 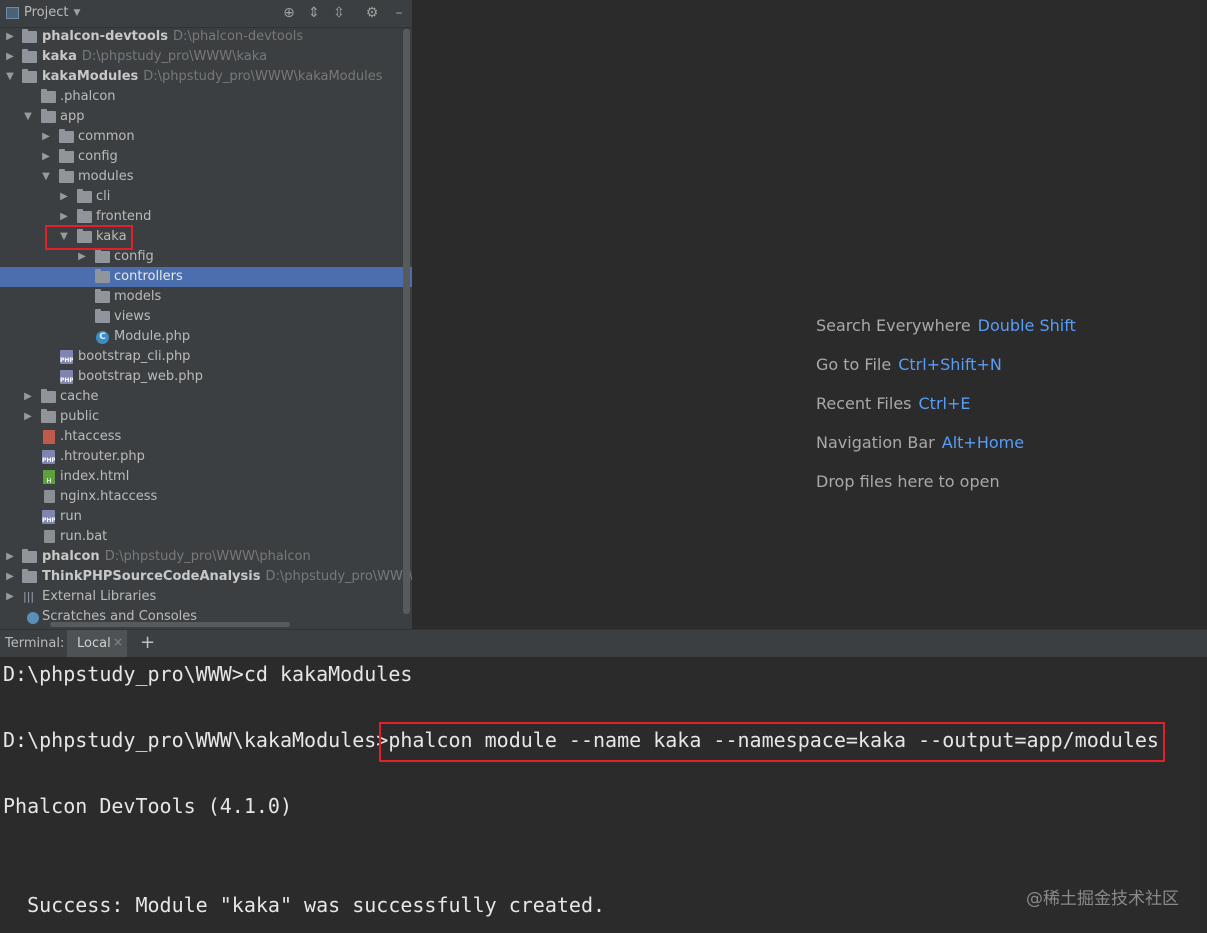 I want to click on tree-item: ▶ ||| External Libraries, so click(x=206, y=597).